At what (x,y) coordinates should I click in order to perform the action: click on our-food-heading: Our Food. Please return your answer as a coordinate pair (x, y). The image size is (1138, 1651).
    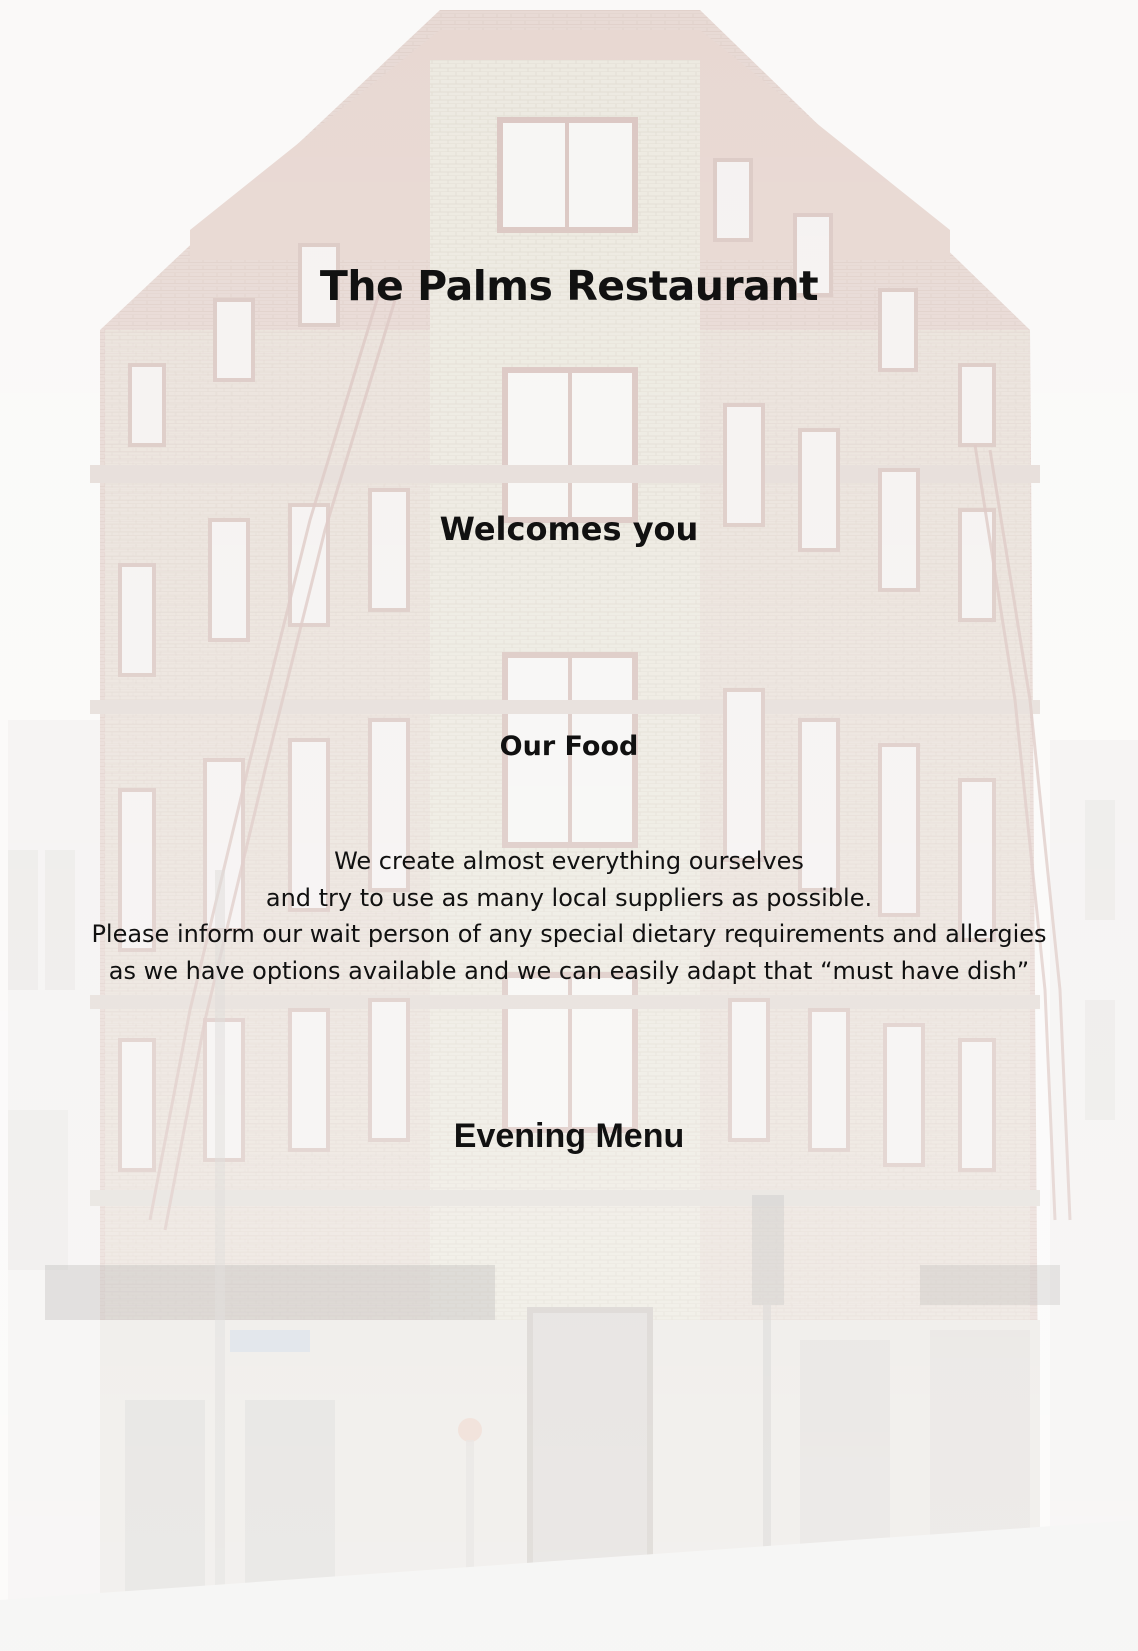
    Looking at the image, I should click on (569, 746).